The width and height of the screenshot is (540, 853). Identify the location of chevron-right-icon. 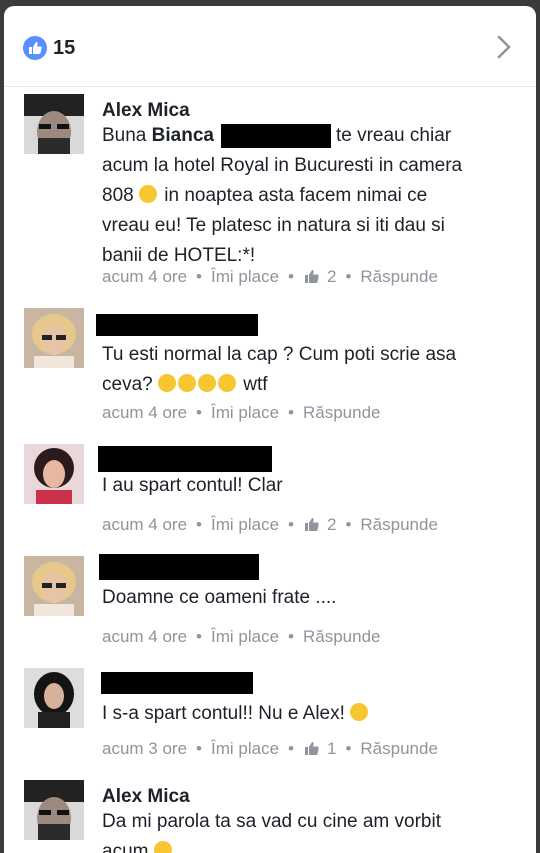
(504, 47).